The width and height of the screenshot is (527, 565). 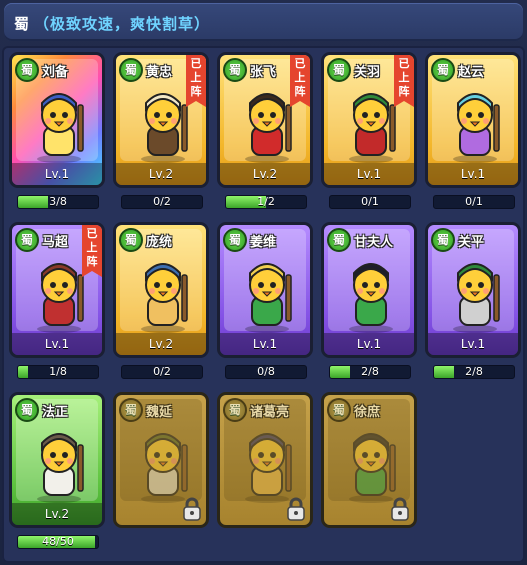 I want to click on hero-slot: 蜀法正 Lv.2 48/50, so click(x=57, y=474).